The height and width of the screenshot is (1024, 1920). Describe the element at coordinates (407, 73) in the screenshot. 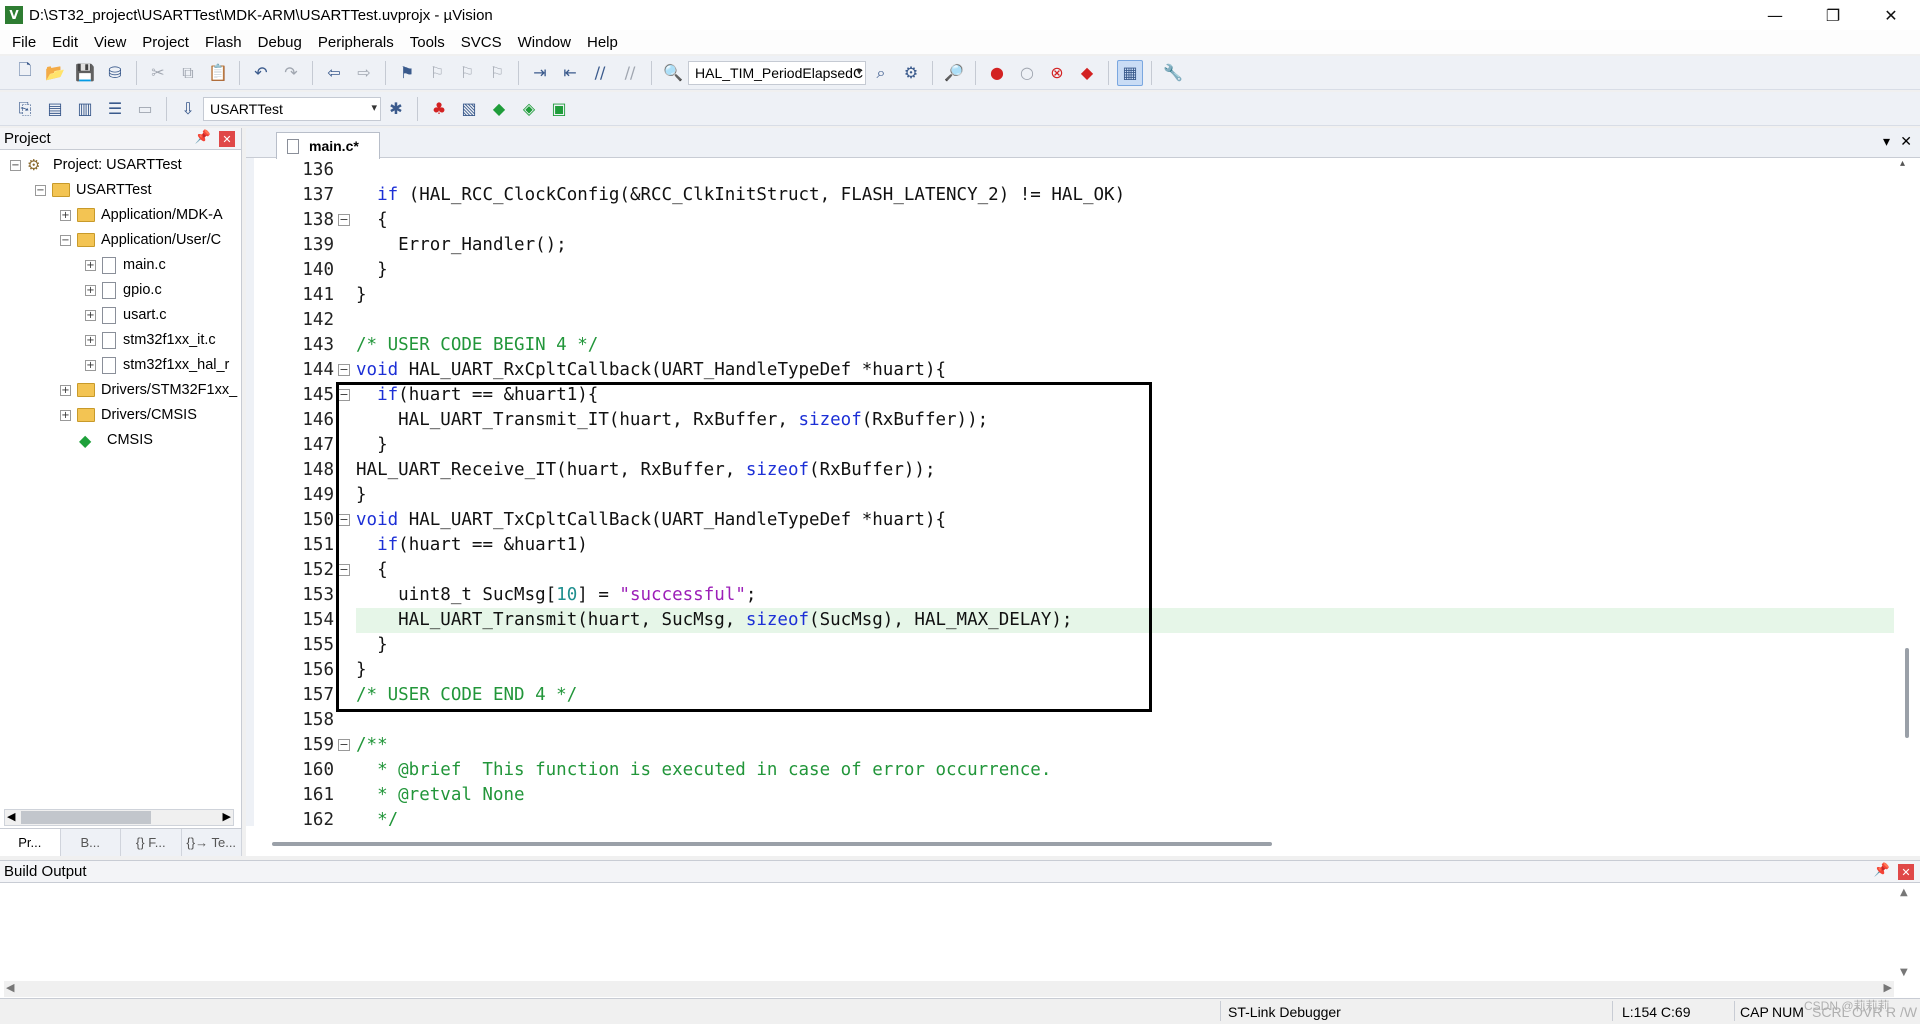

I see `bookmark-icon: ⚑` at that location.